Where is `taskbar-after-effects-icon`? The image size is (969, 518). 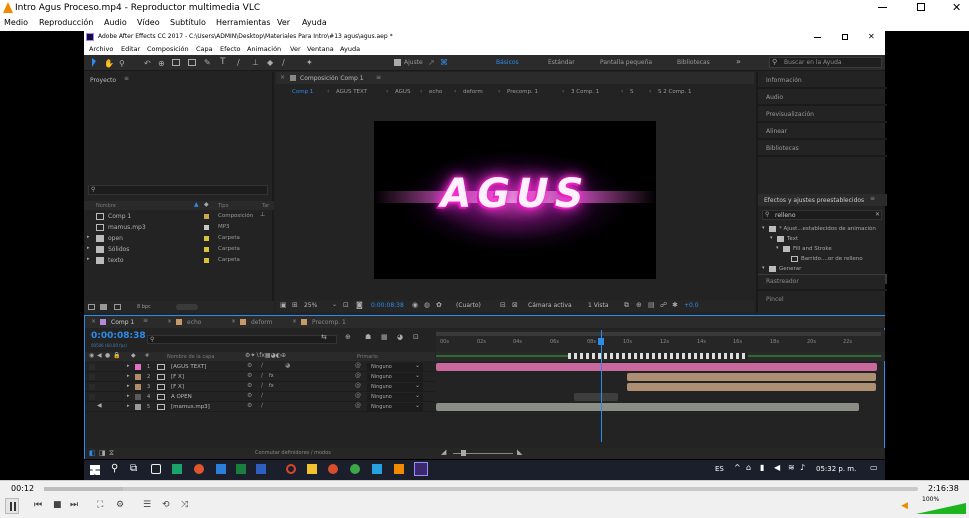
taskbar-after-effects-icon is located at coordinates (421, 469).